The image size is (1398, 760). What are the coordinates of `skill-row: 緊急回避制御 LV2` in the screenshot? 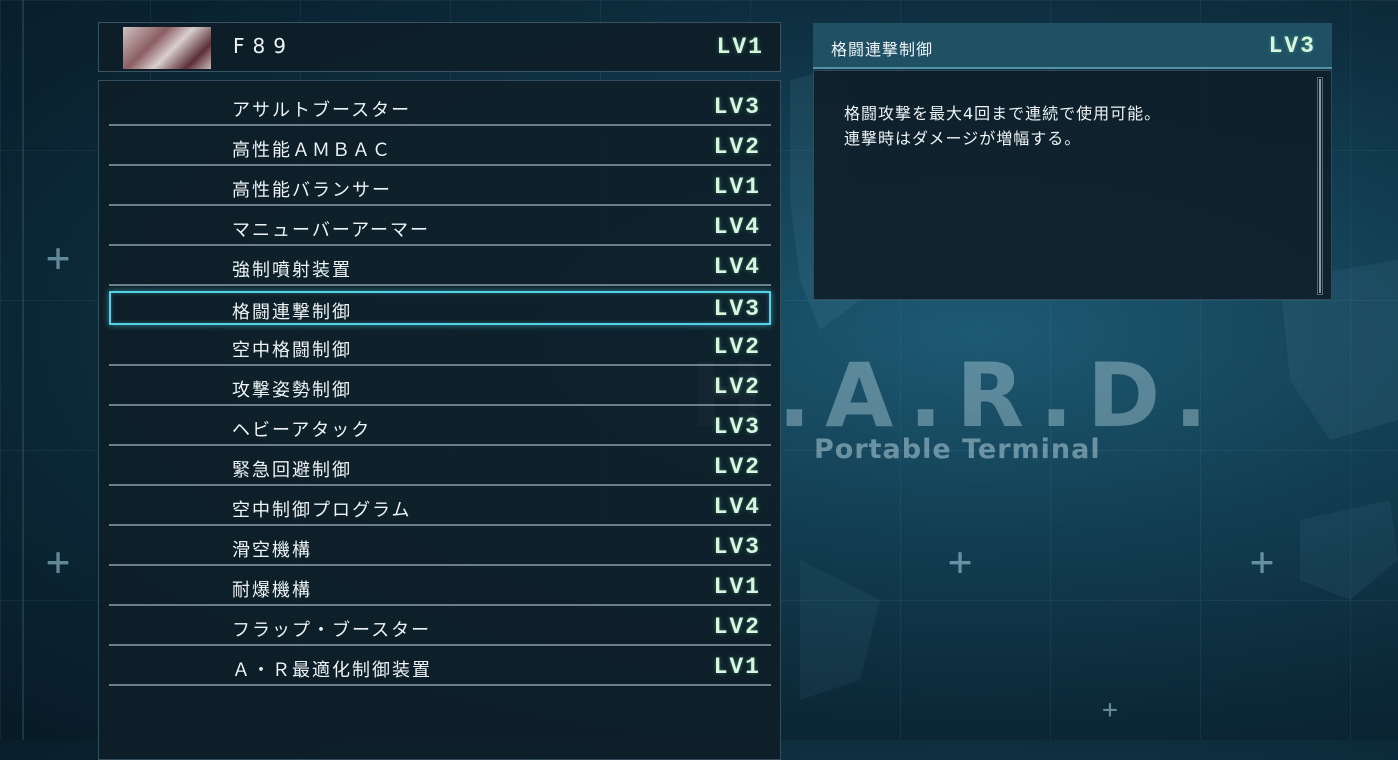 It's located at (440, 467).